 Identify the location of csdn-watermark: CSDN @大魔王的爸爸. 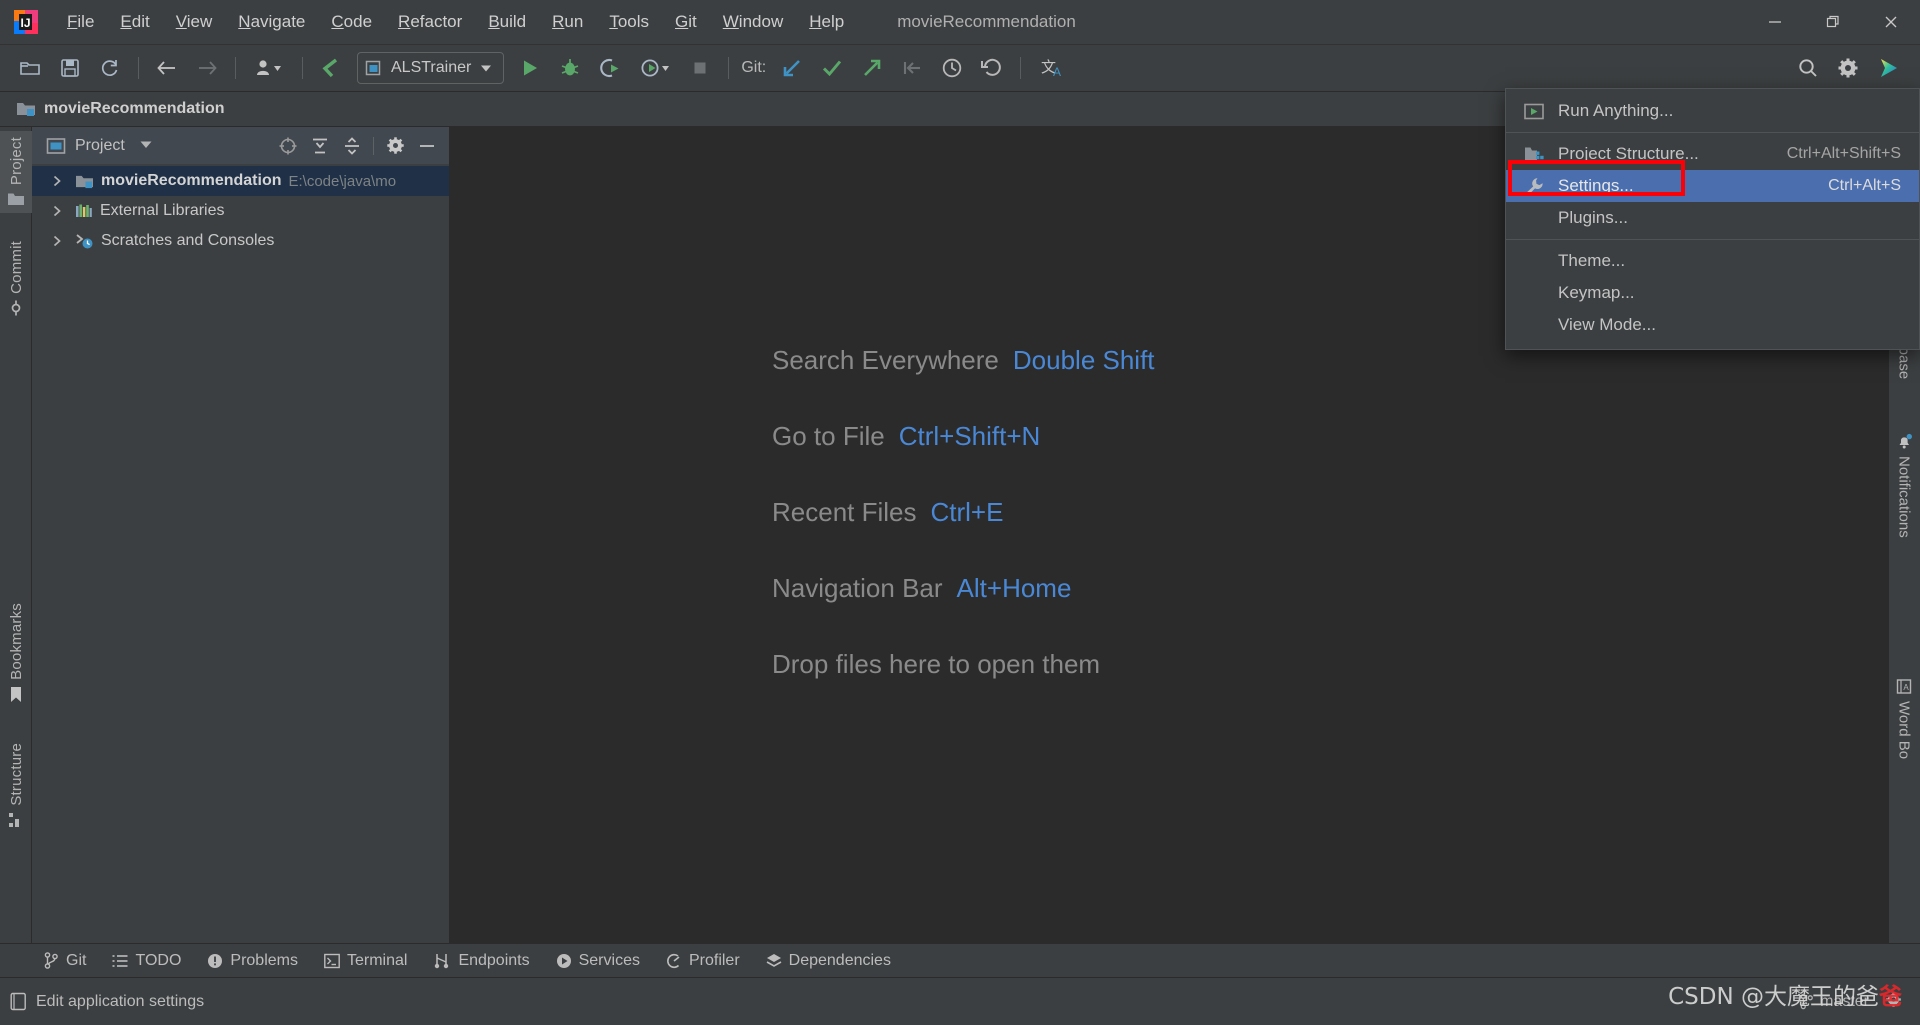
(1785, 994).